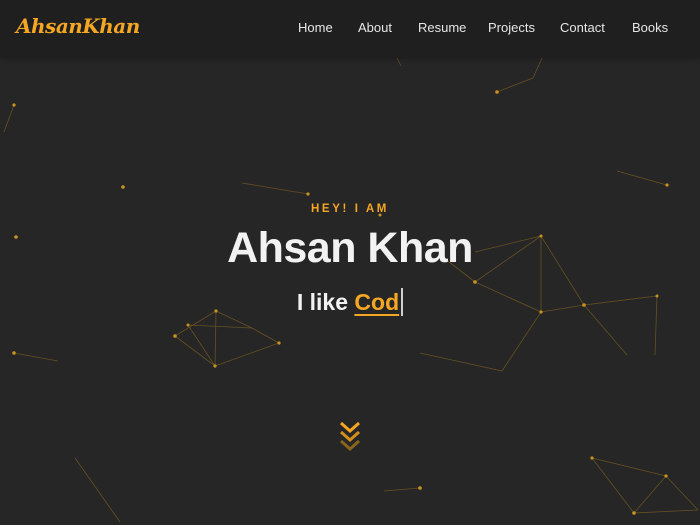 The image size is (700, 525). I want to click on nav-link-home: Home, so click(315, 27).